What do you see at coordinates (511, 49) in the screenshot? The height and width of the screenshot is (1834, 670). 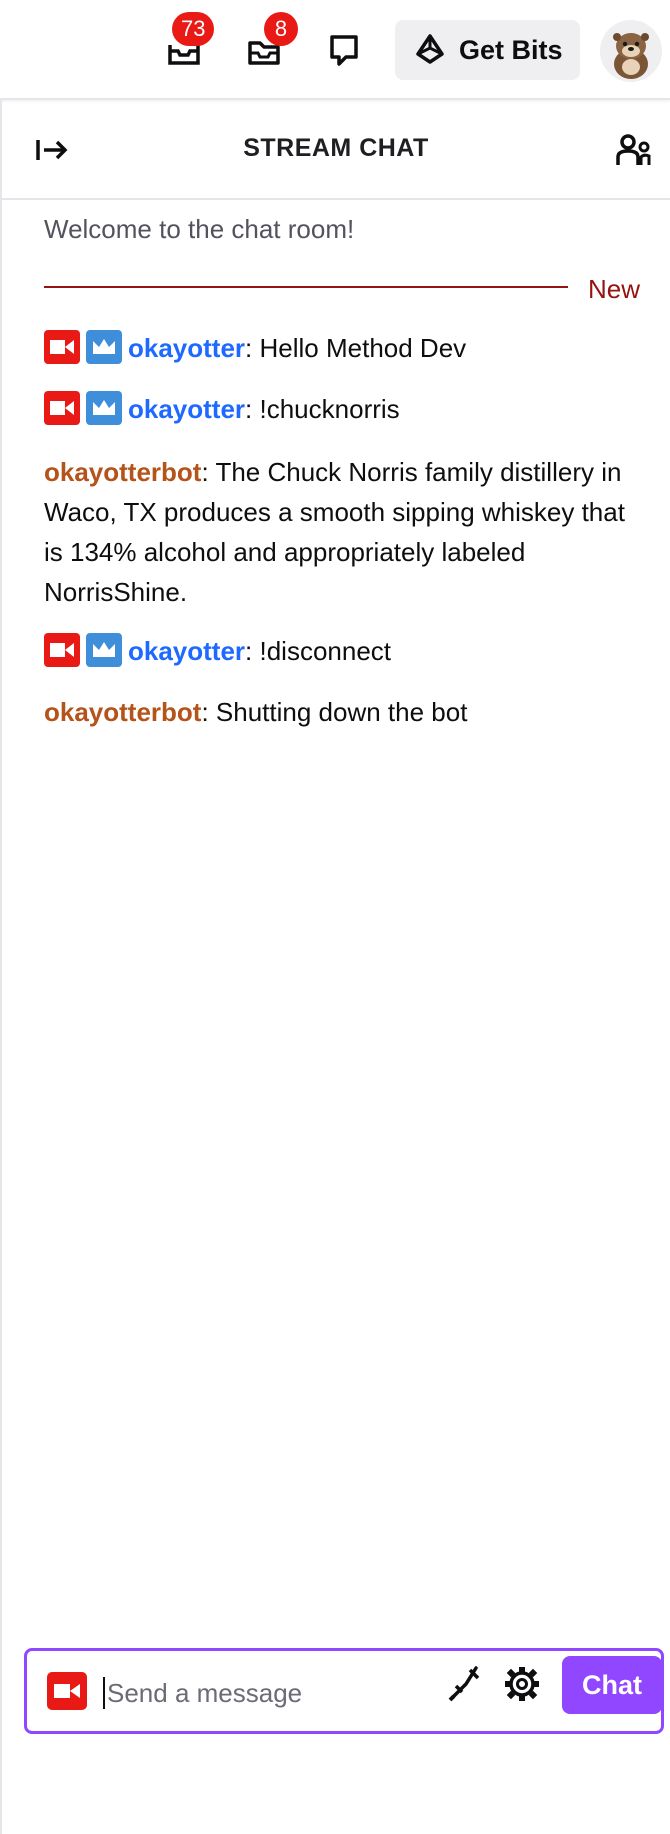 I see `get-bits-label: Get Bits` at bounding box center [511, 49].